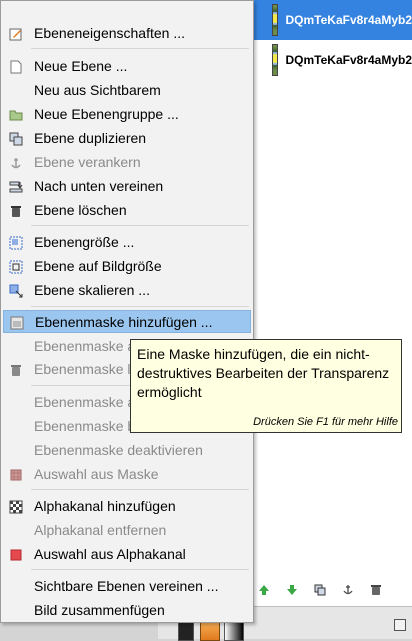 Image resolution: width=412 pixels, height=641 pixels. I want to click on menu-item-new-from-visible: Neu aus Sichtbarem, so click(127, 90).